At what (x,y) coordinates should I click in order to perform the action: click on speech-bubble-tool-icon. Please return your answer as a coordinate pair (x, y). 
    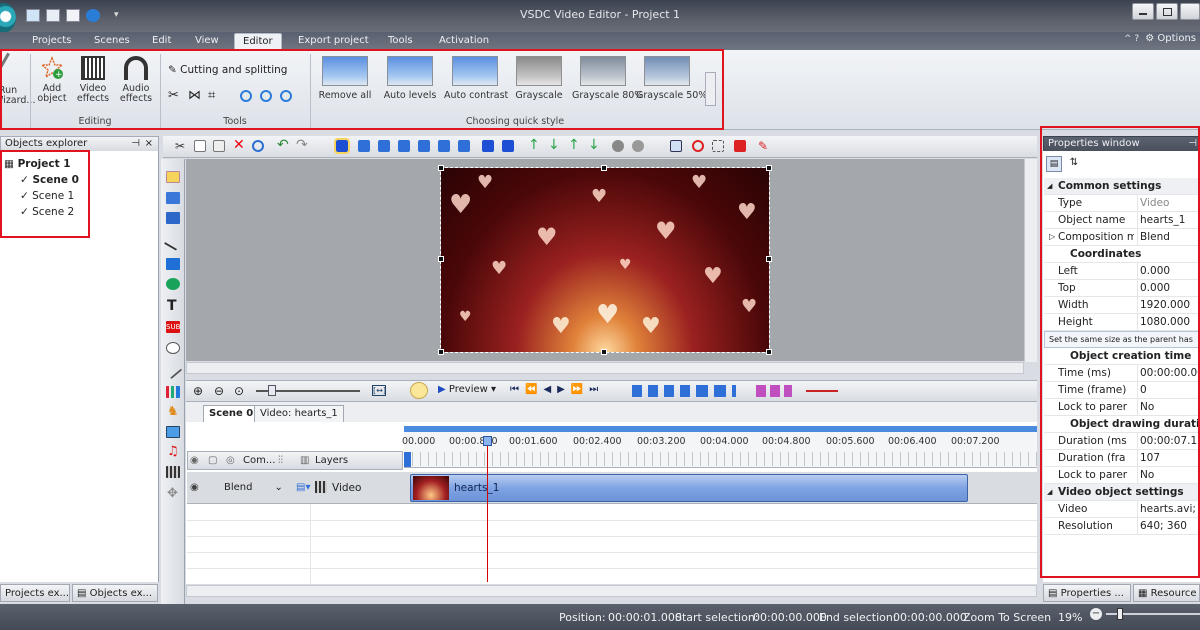
    Looking at the image, I should click on (173, 348).